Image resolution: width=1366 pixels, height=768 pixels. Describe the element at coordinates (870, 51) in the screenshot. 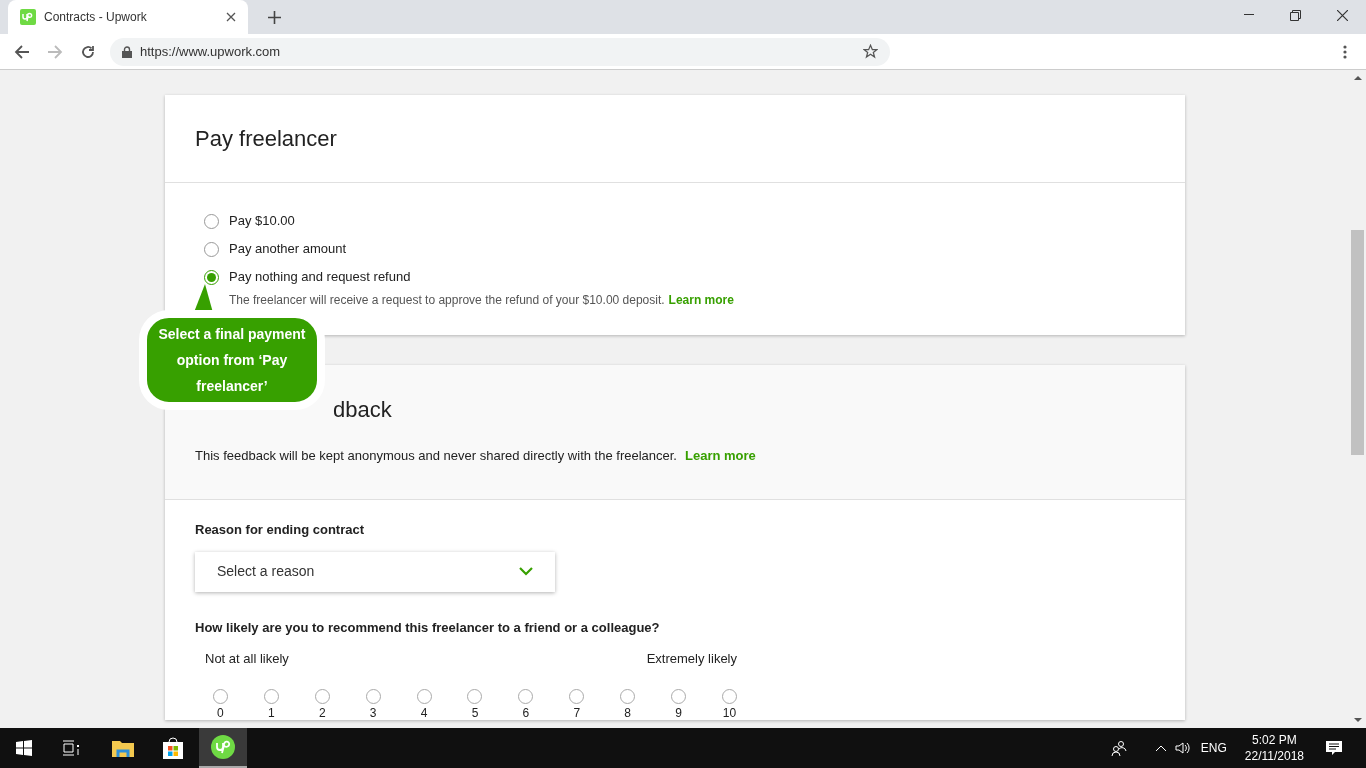

I see `star-icon` at that location.